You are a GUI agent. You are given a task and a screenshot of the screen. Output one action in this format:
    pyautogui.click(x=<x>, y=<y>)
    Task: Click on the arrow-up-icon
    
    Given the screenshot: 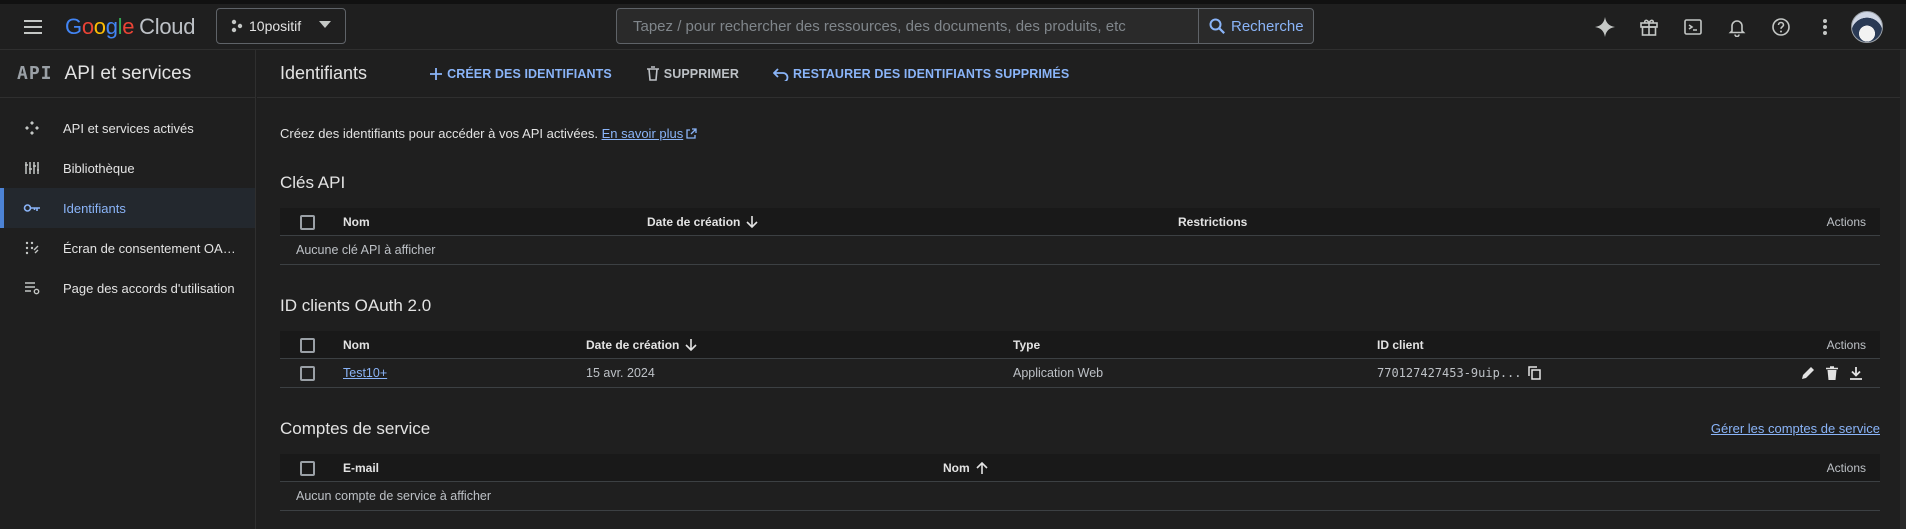 What is the action you would take?
    pyautogui.click(x=982, y=468)
    